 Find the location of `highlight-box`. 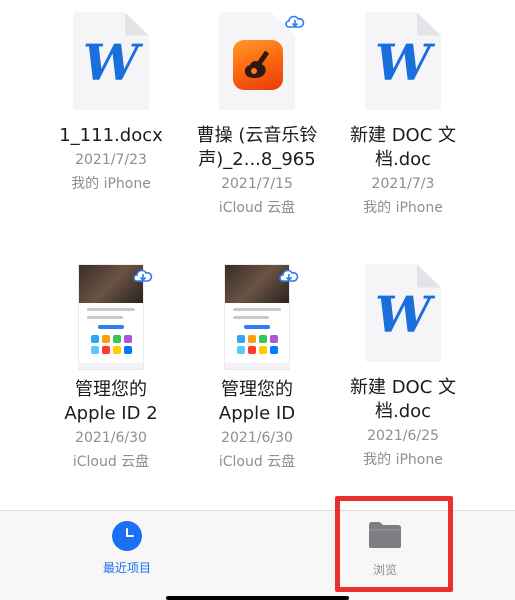

highlight-box is located at coordinates (394, 544).